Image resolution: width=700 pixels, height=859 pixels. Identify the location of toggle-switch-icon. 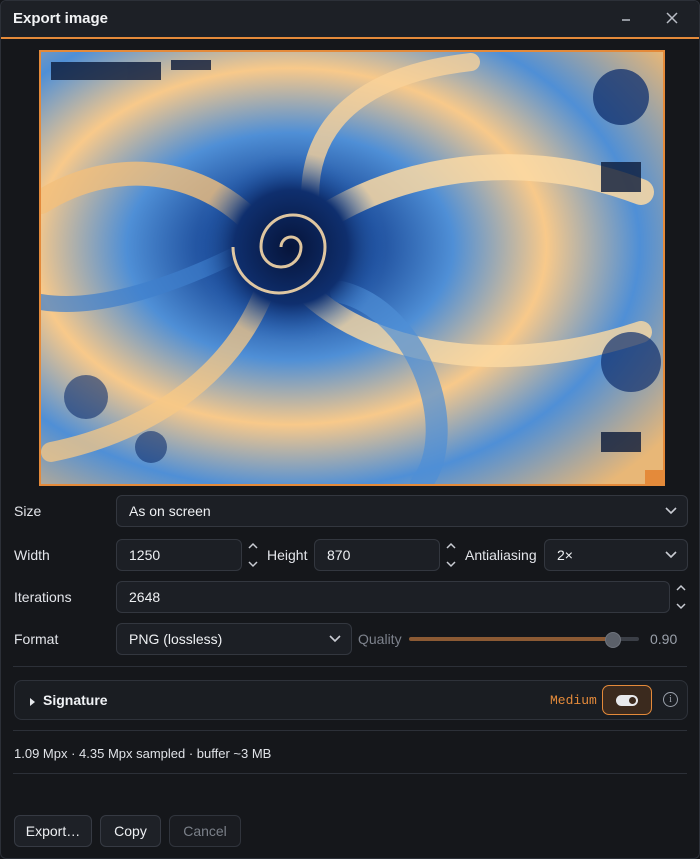
(627, 700).